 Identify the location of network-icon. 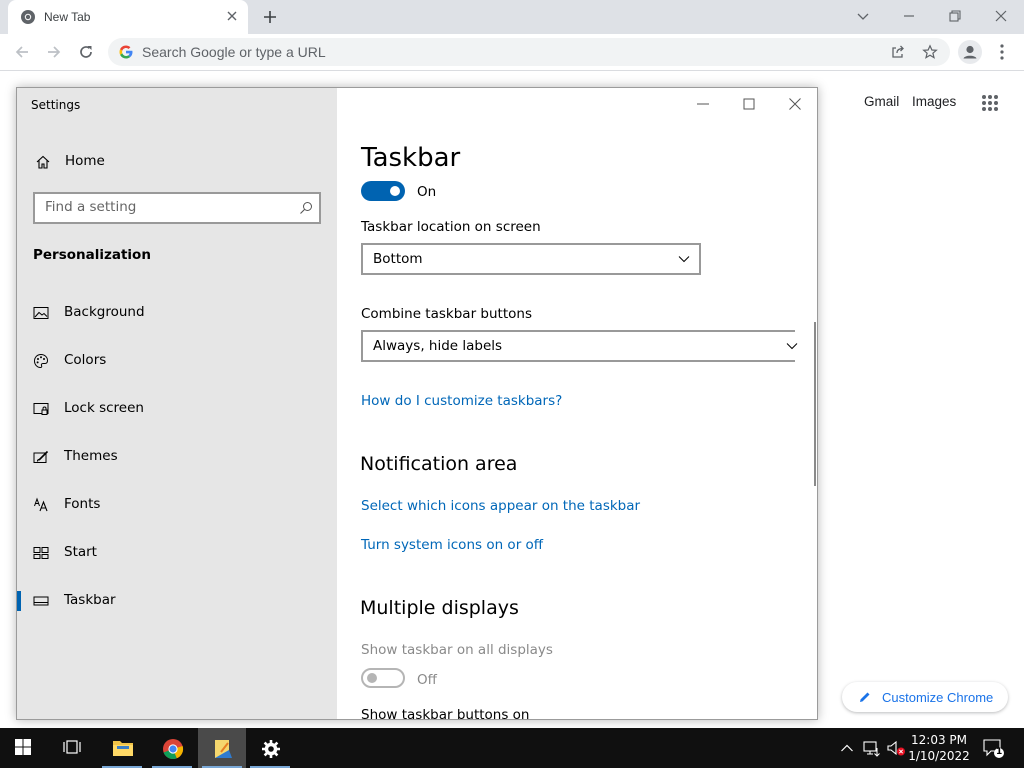
(871, 748).